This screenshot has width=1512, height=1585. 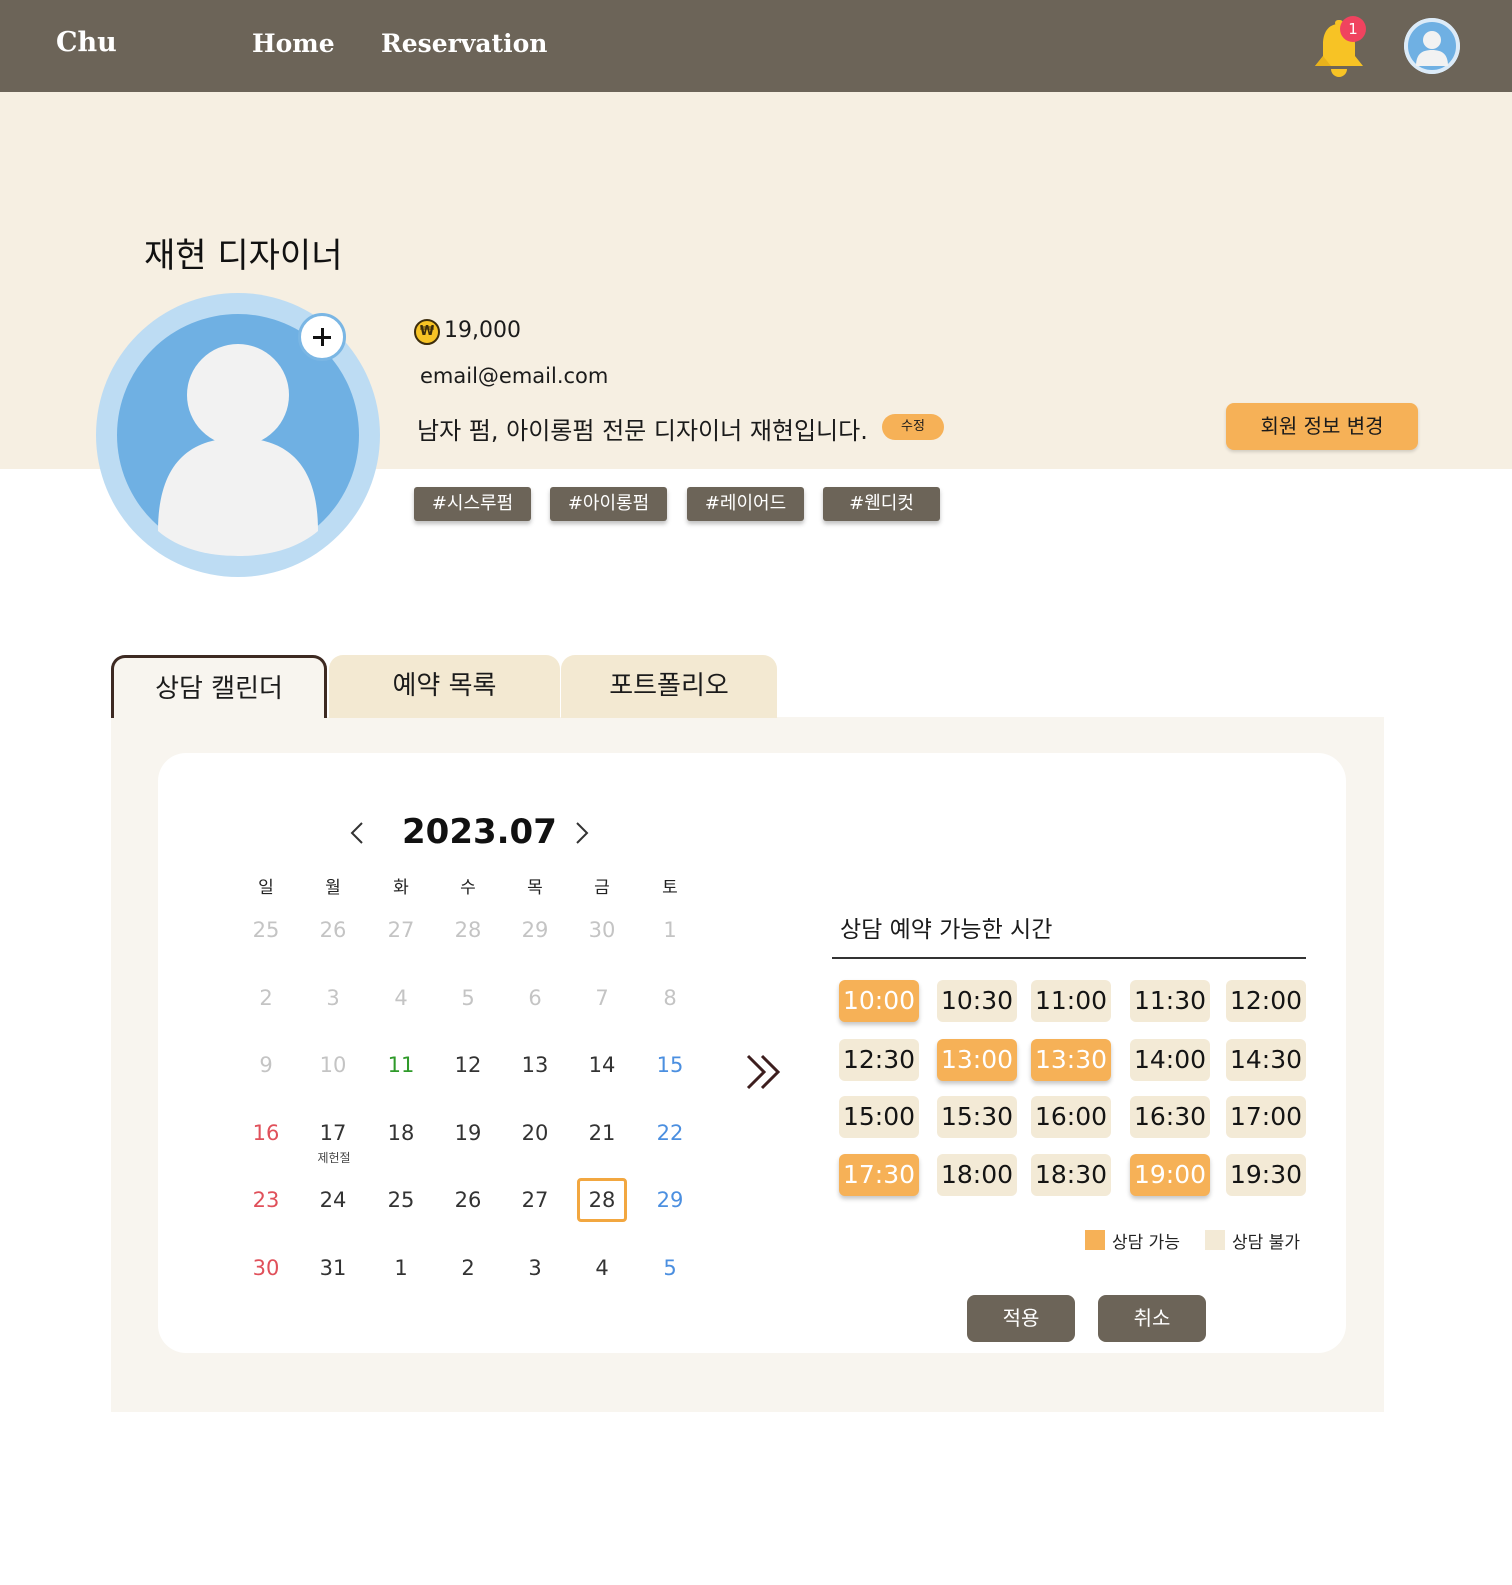 What do you see at coordinates (1266, 1001) in the screenshot?
I see `time-slot-unavailable: 12:00` at bounding box center [1266, 1001].